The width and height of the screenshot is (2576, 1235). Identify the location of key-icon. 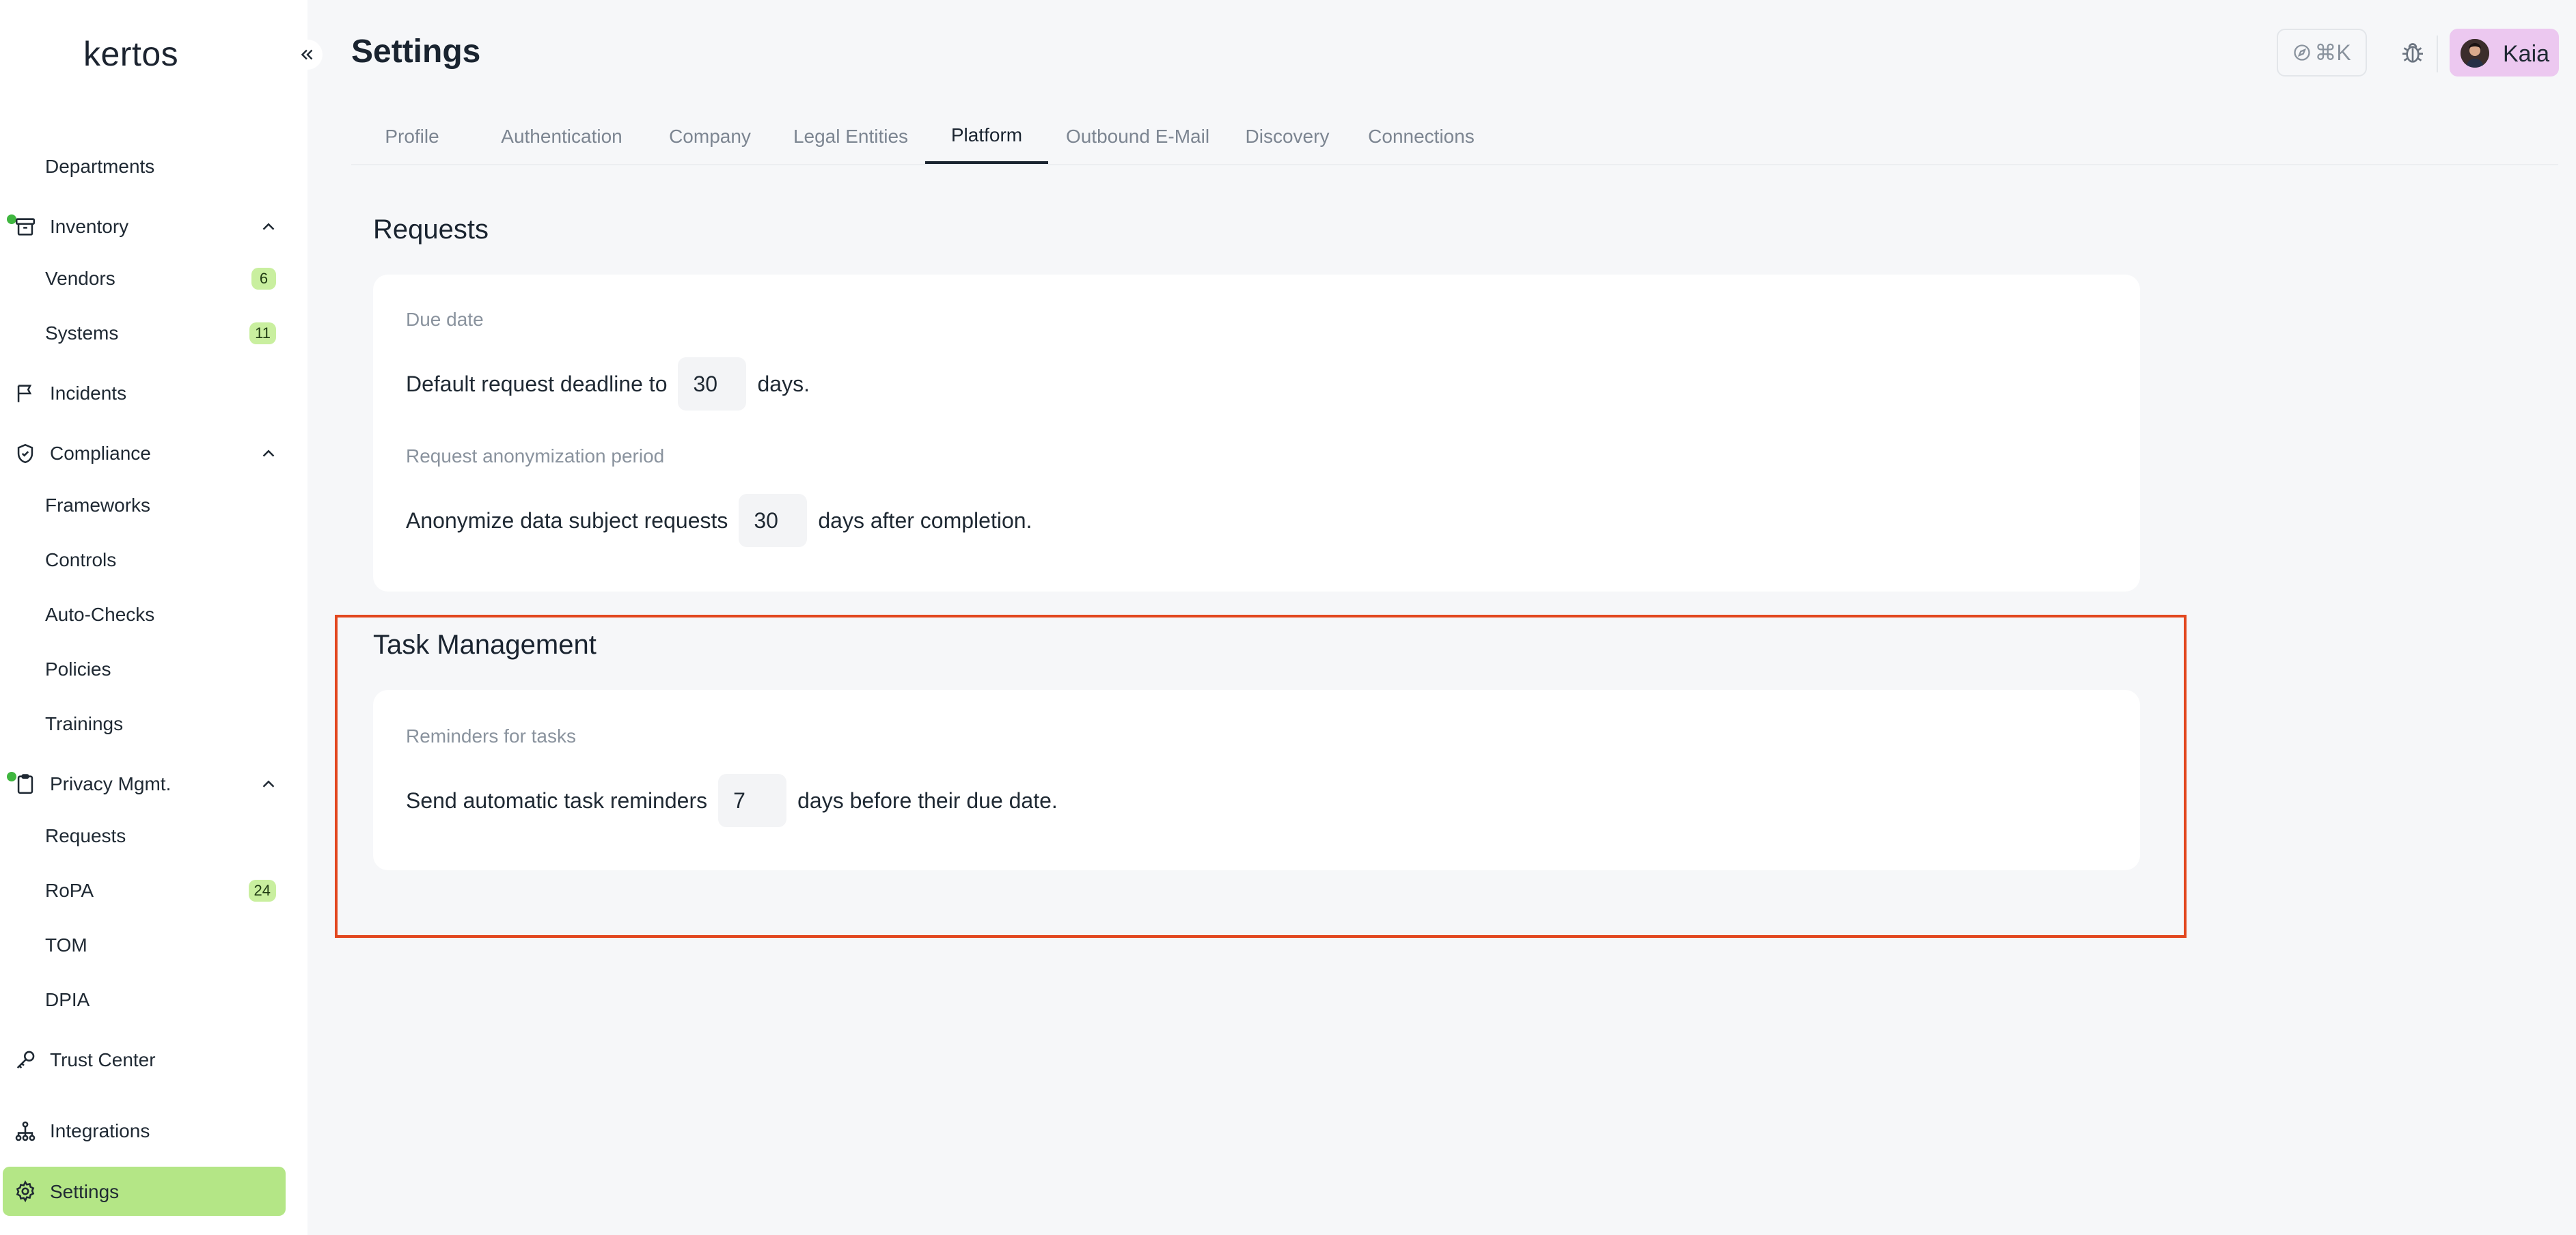
(25, 1060).